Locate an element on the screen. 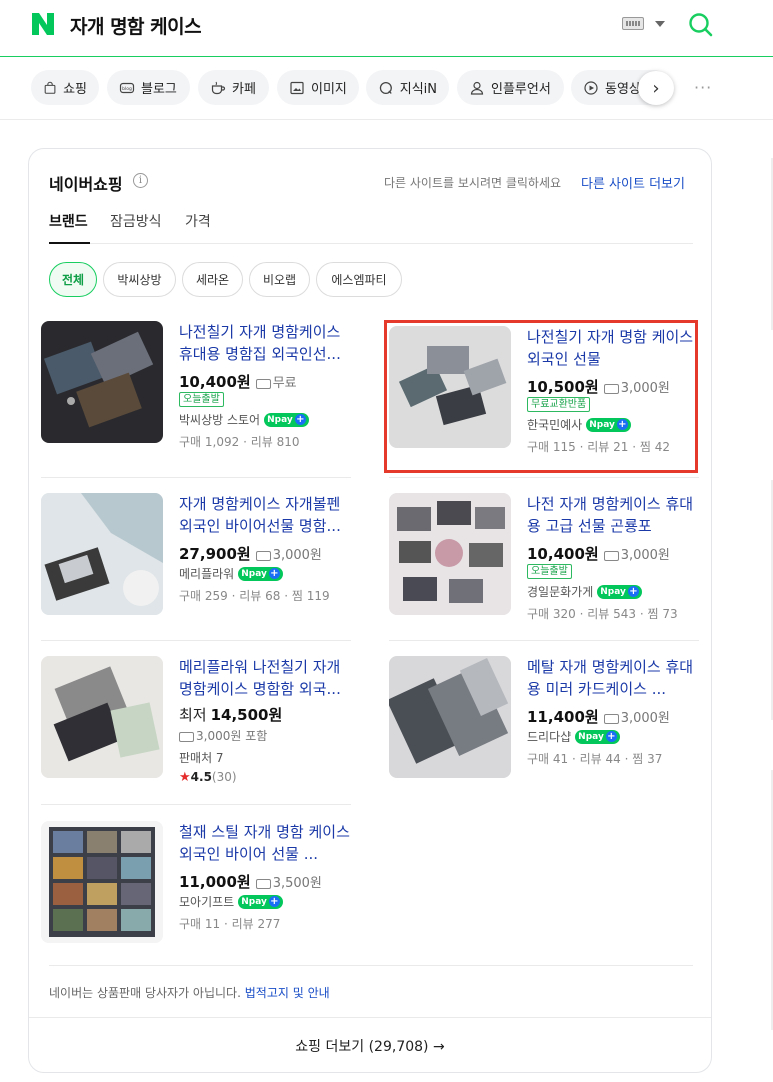 The height and width of the screenshot is (1082, 773). product-price: 10,400원 무료 is located at coordinates (238, 381).